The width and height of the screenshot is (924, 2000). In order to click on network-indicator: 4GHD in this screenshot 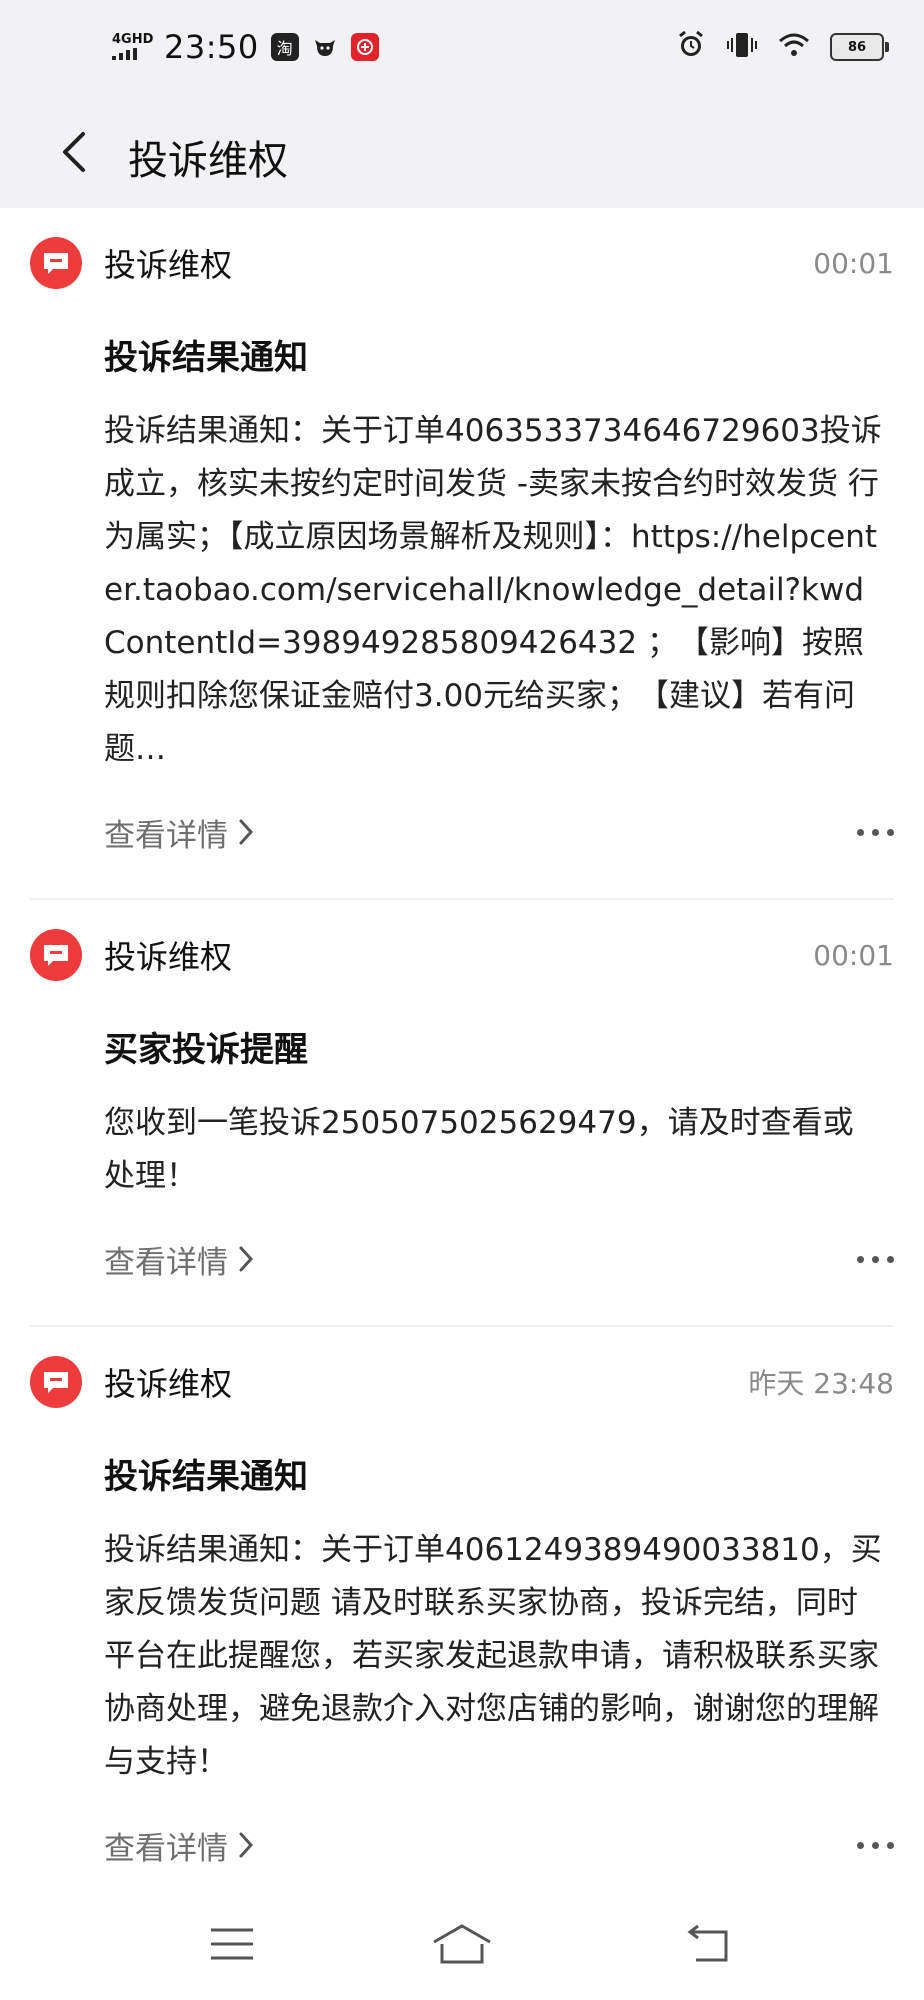, I will do `click(133, 46)`.